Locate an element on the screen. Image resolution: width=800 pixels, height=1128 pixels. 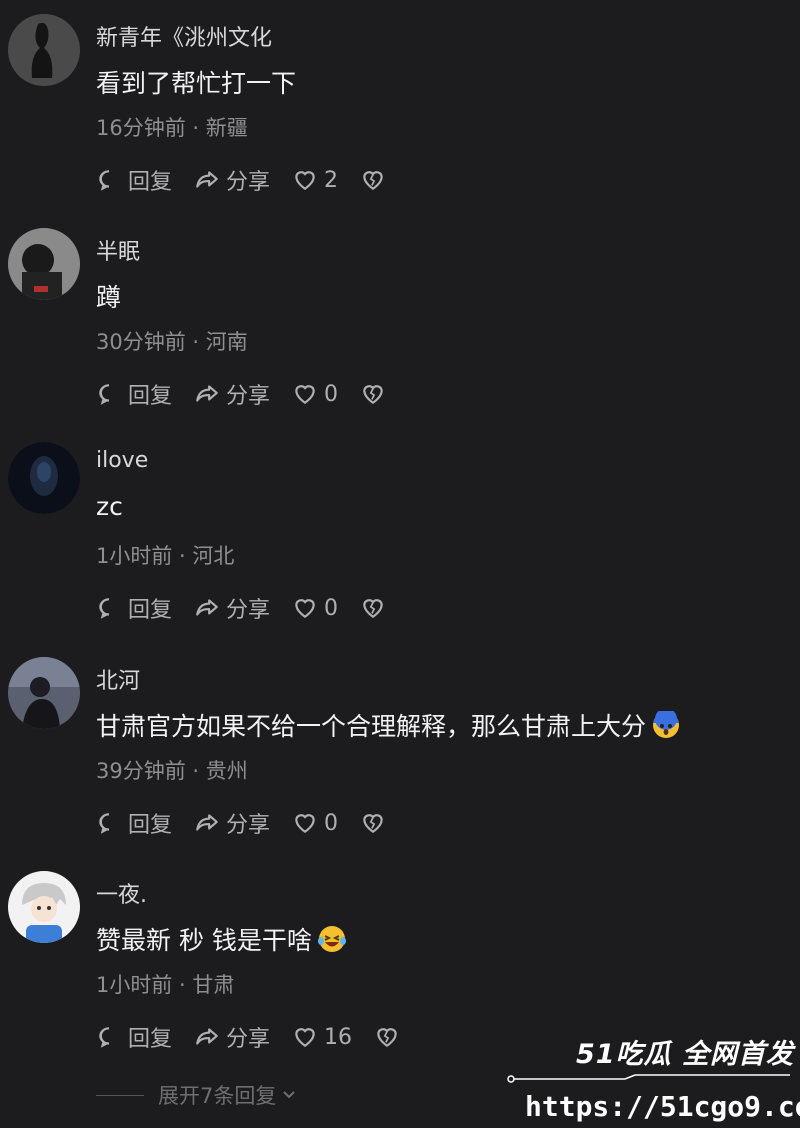
like-button: 16 is located at coordinates (322, 1037).